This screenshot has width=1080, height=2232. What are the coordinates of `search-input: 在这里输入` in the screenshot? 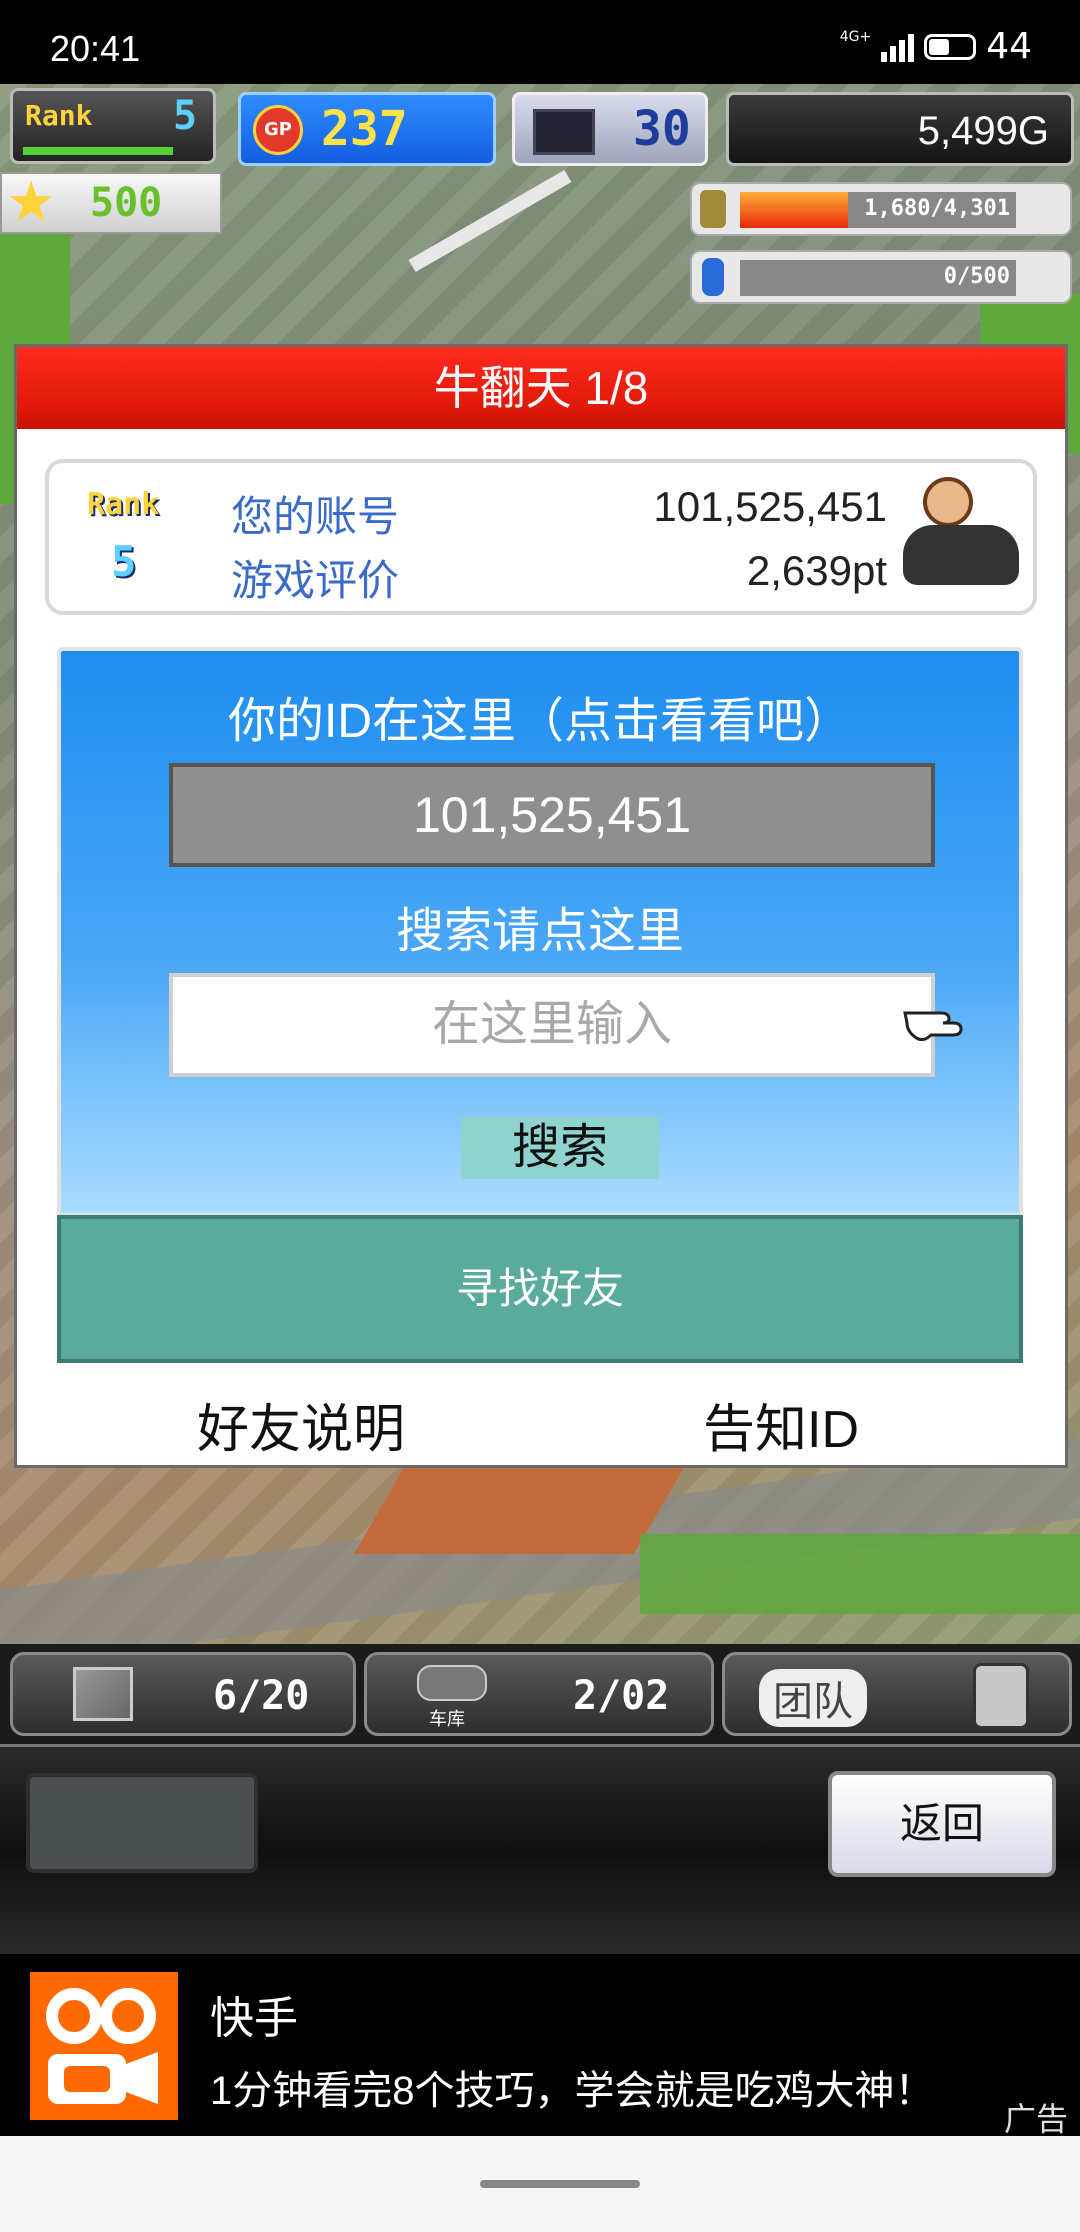 It's located at (552, 1025).